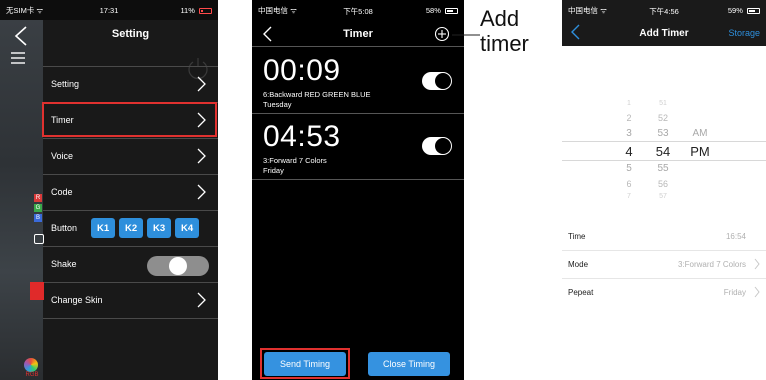 This screenshot has width=766, height=380. What do you see at coordinates (664, 264) in the screenshot?
I see `mode-row: Mode 3:Forward 7 Colors` at bounding box center [664, 264].